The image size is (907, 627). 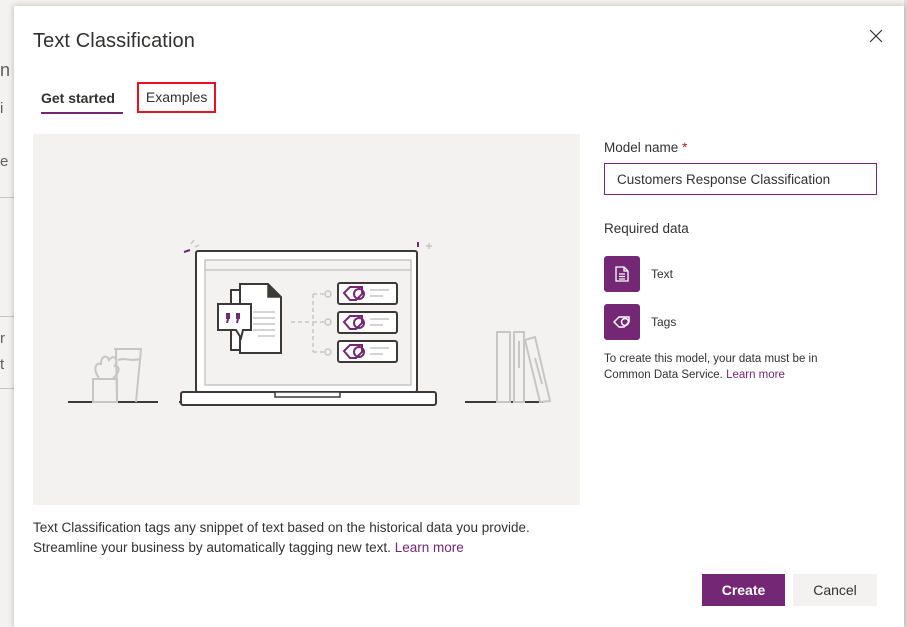 What do you see at coordinates (743, 590) in the screenshot?
I see `create-button: Create` at bounding box center [743, 590].